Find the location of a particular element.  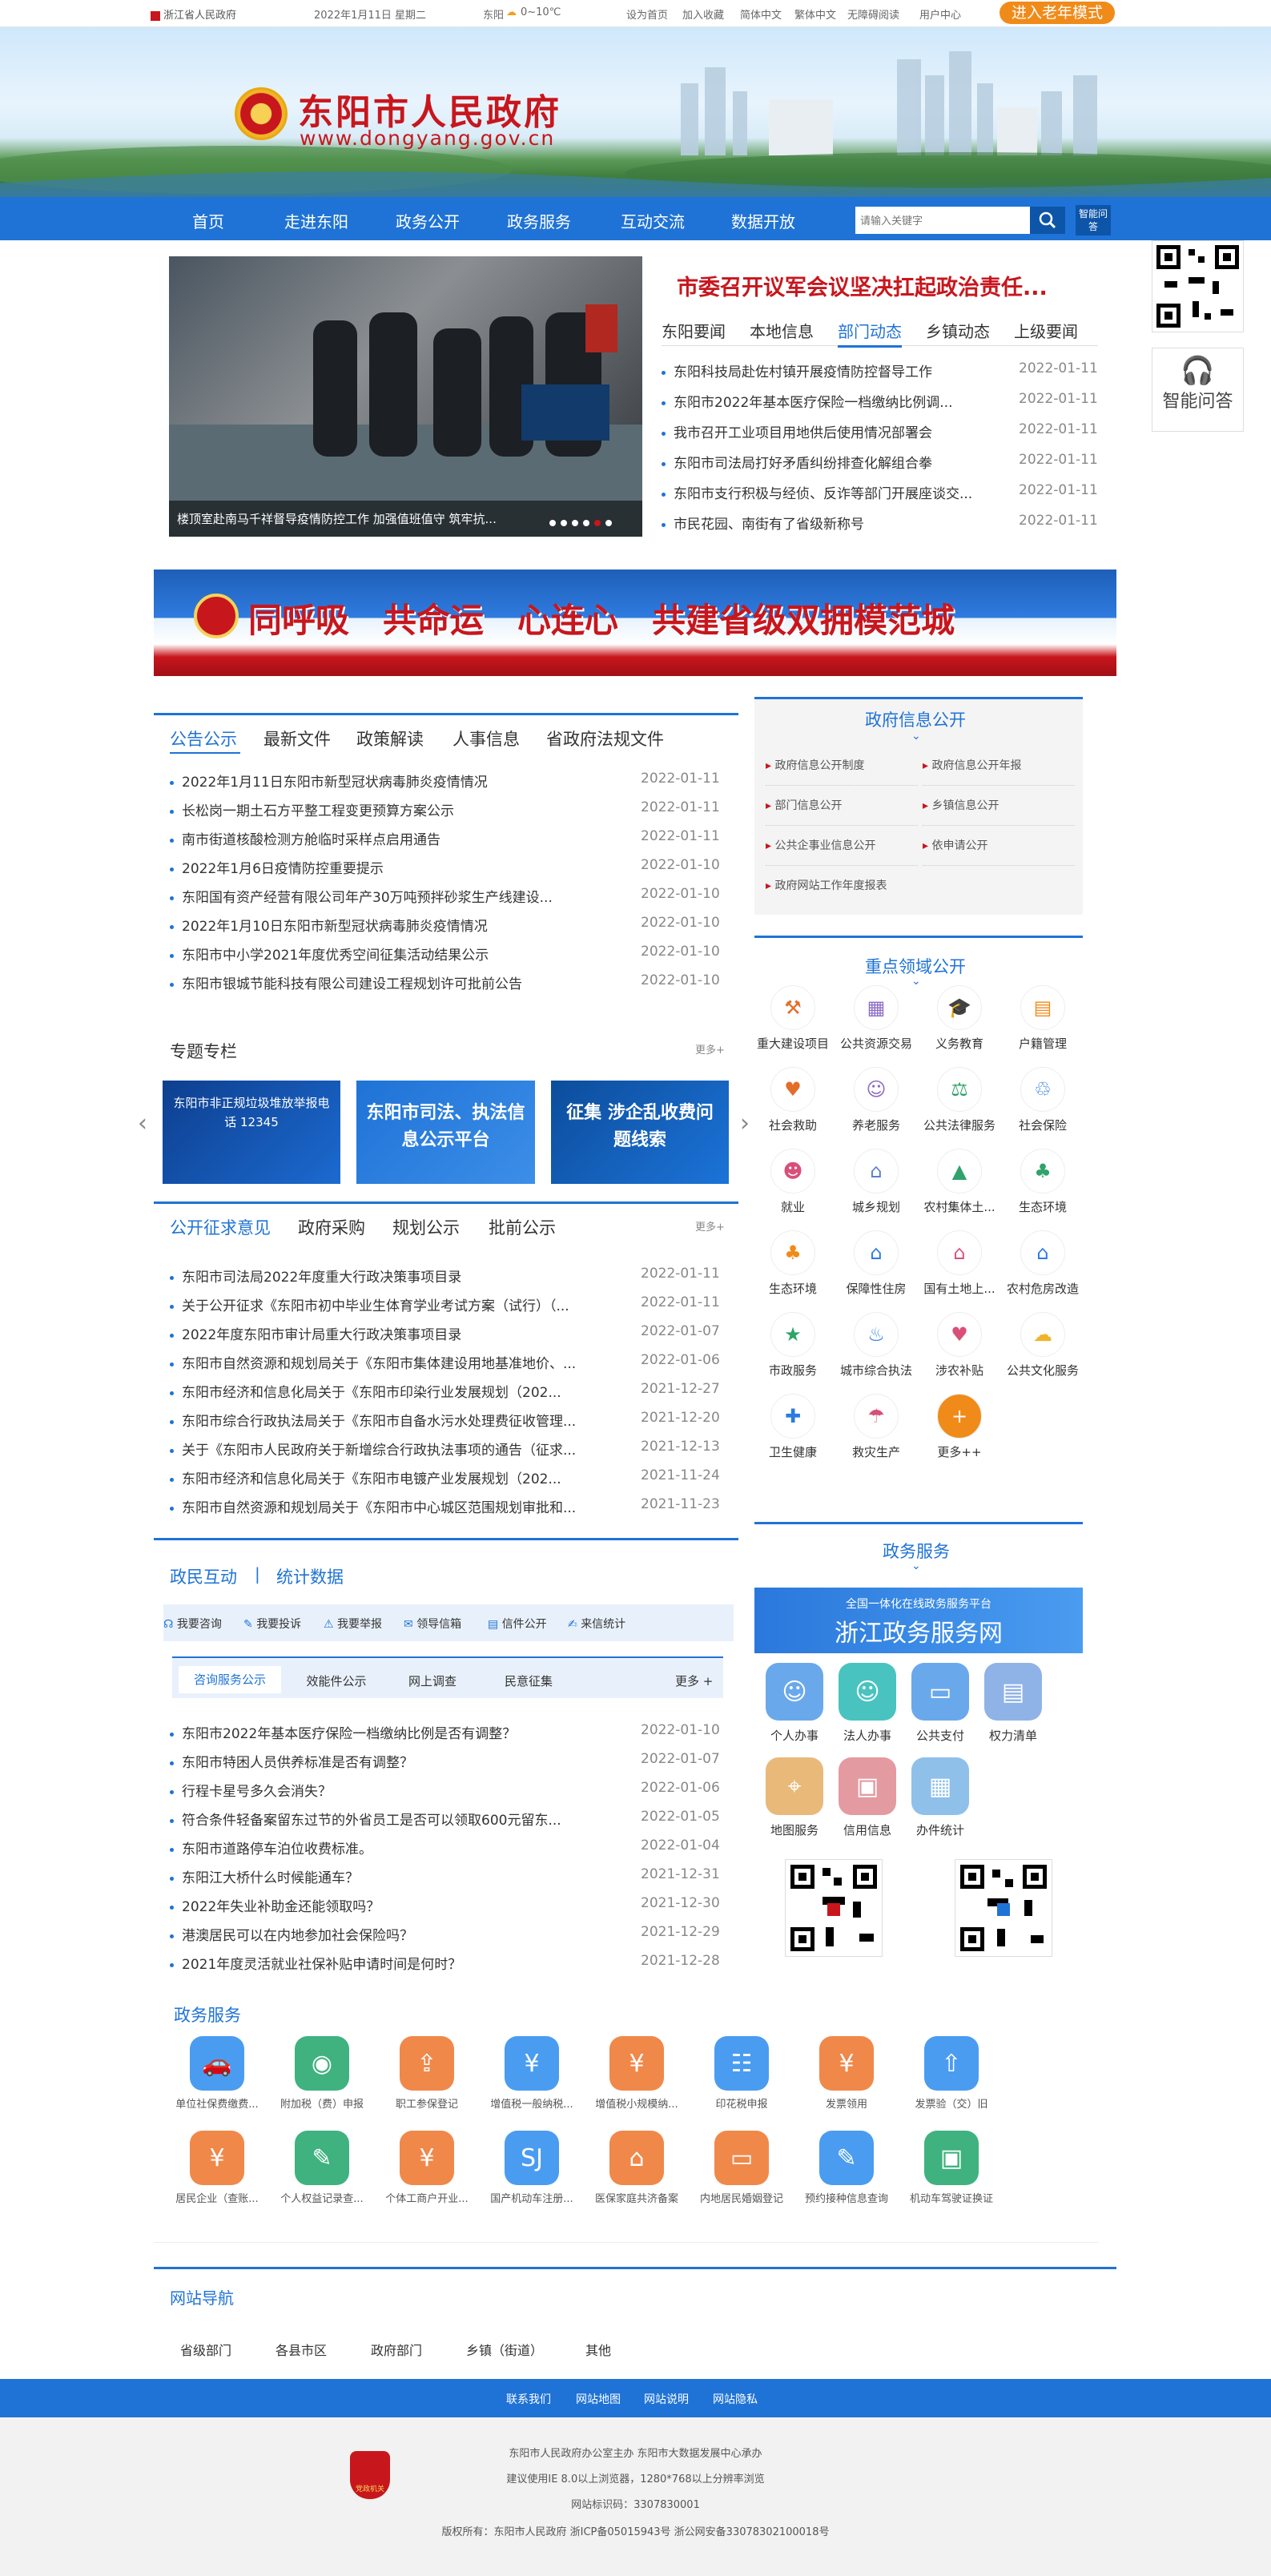

gov-service-icon: ▦ is located at coordinates (940, 1786).